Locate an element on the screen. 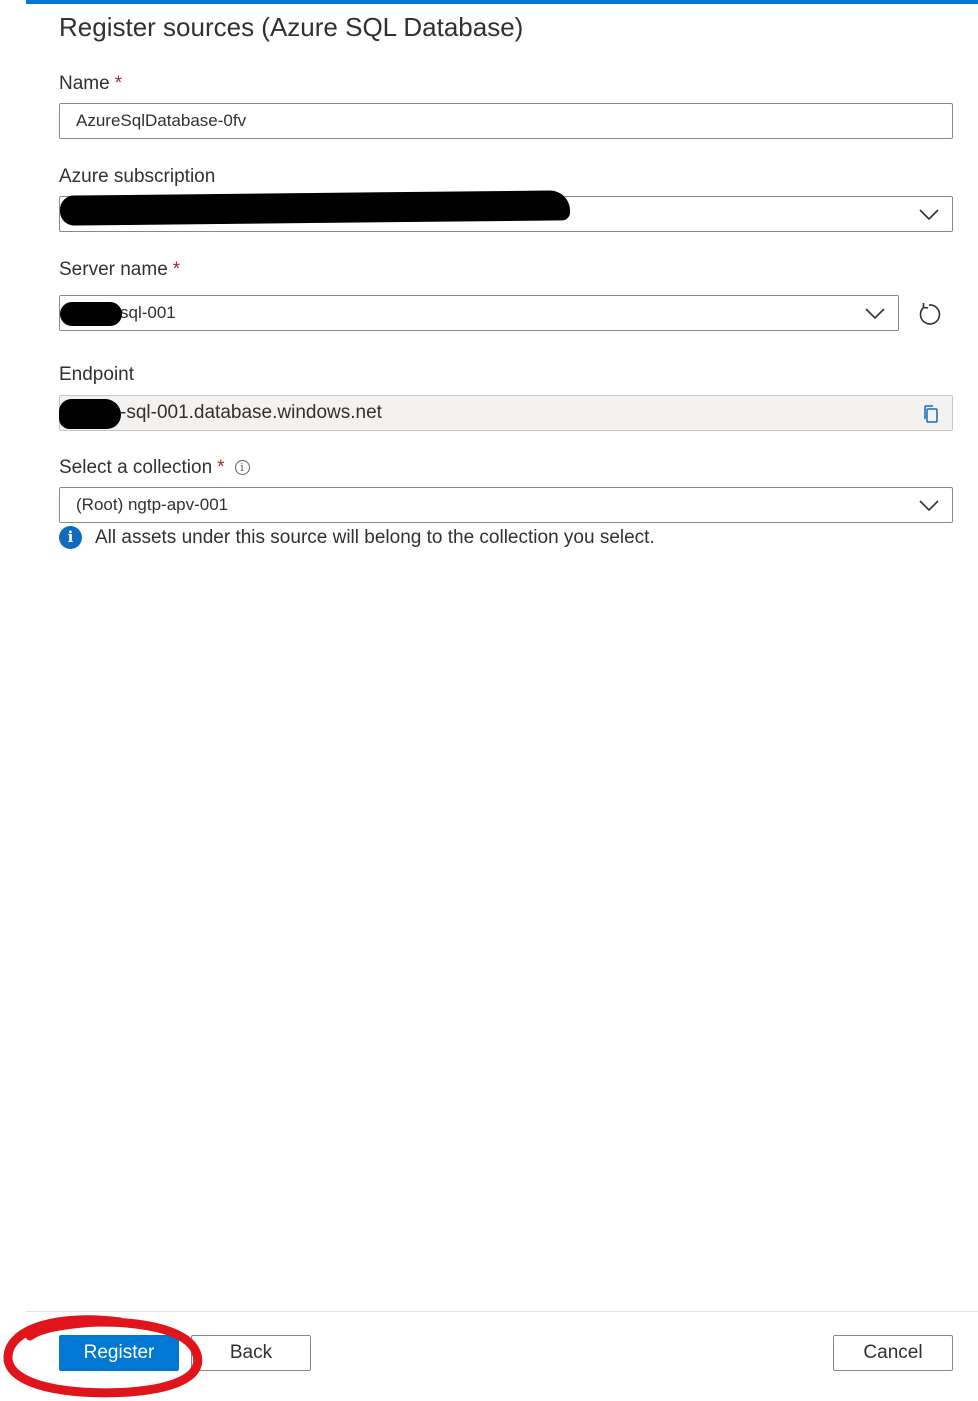 The height and width of the screenshot is (1401, 978). refresh-button is located at coordinates (929, 314).